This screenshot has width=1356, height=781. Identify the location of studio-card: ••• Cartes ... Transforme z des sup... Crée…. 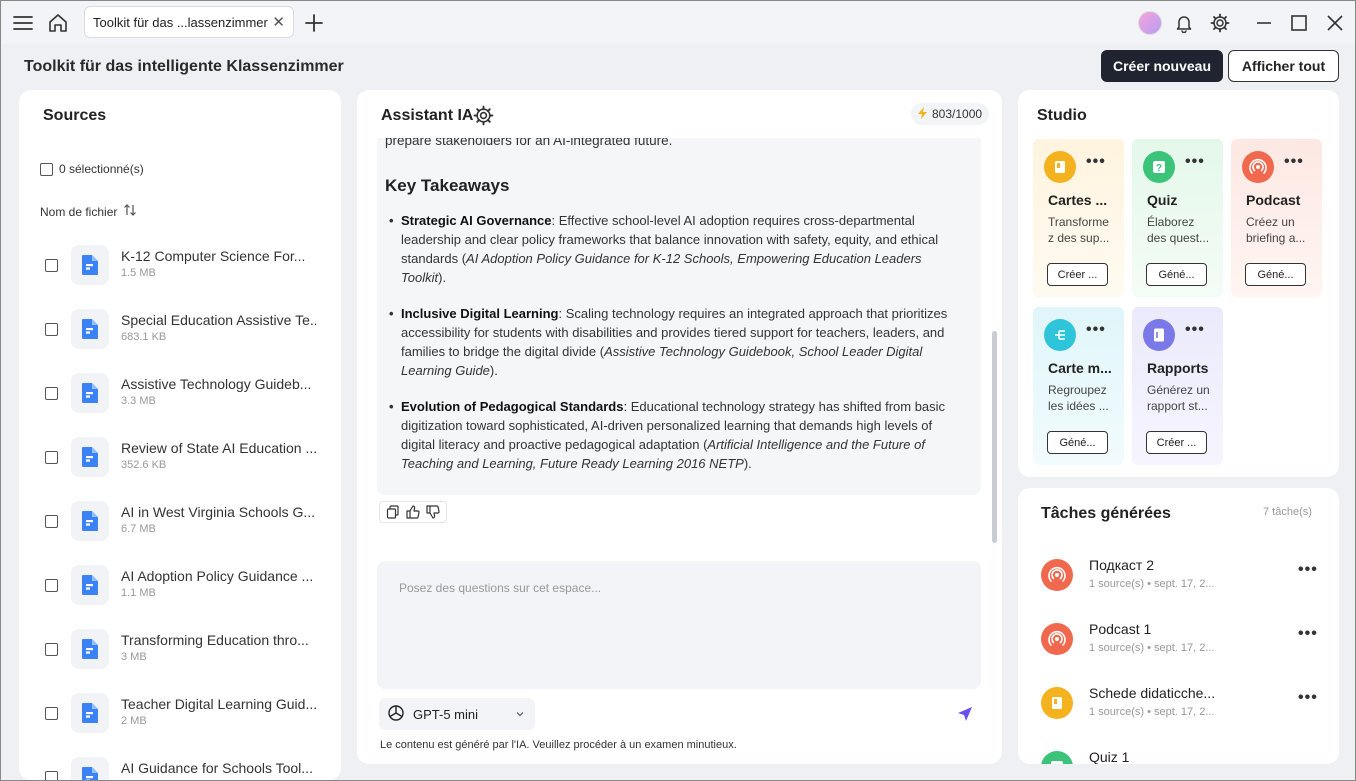
(1078, 218).